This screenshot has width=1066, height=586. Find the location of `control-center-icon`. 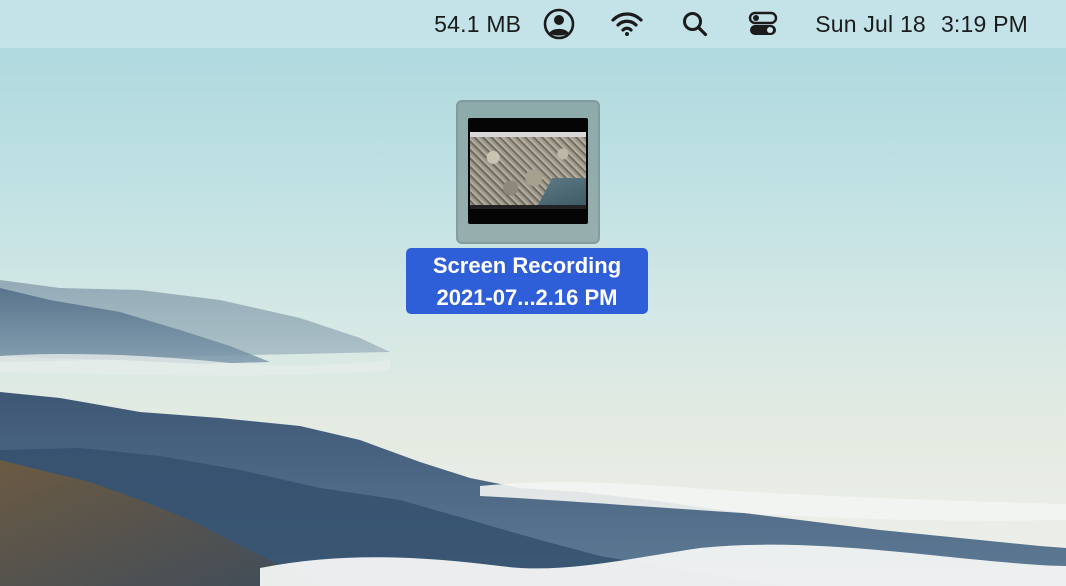

control-center-icon is located at coordinates (763, 24).